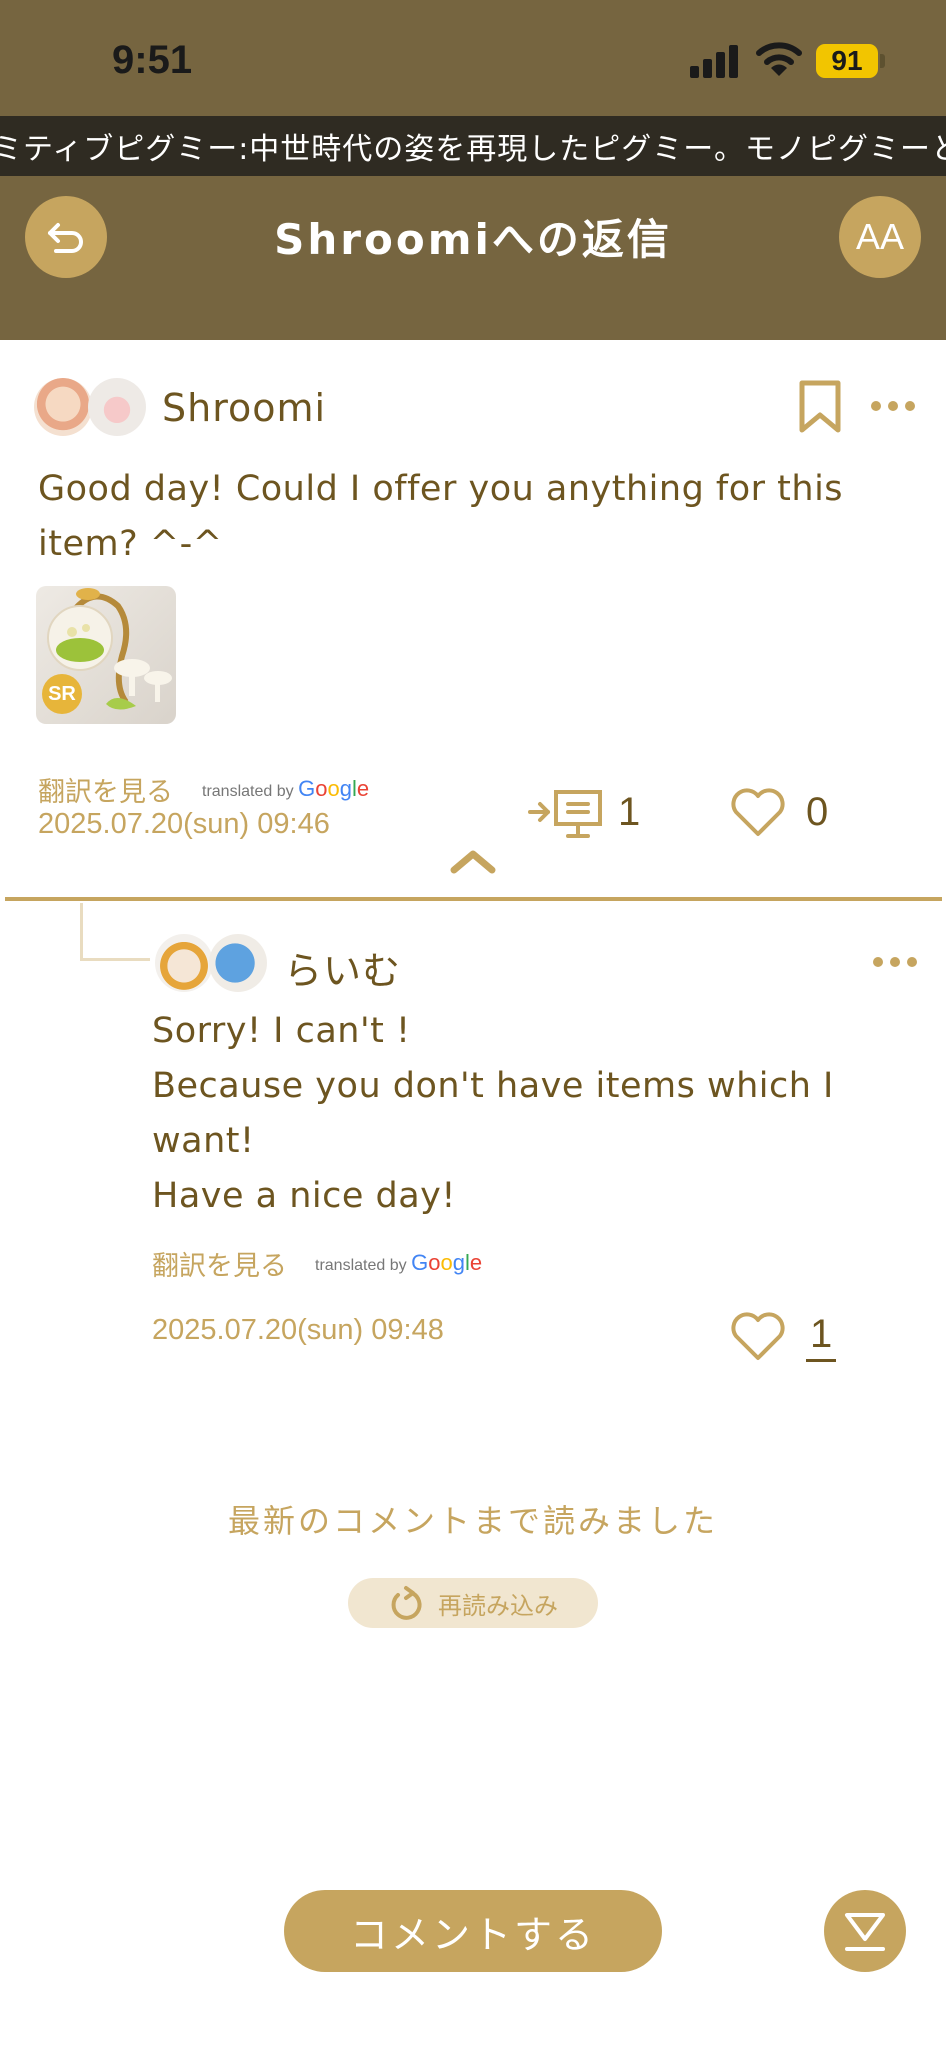  I want to click on scroll-to-bottom-button, so click(865, 1931).